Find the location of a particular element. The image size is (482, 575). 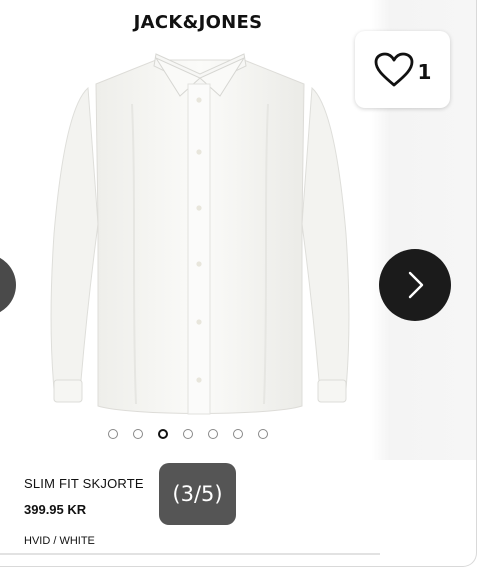

heart-outline-icon is located at coordinates (393, 69).